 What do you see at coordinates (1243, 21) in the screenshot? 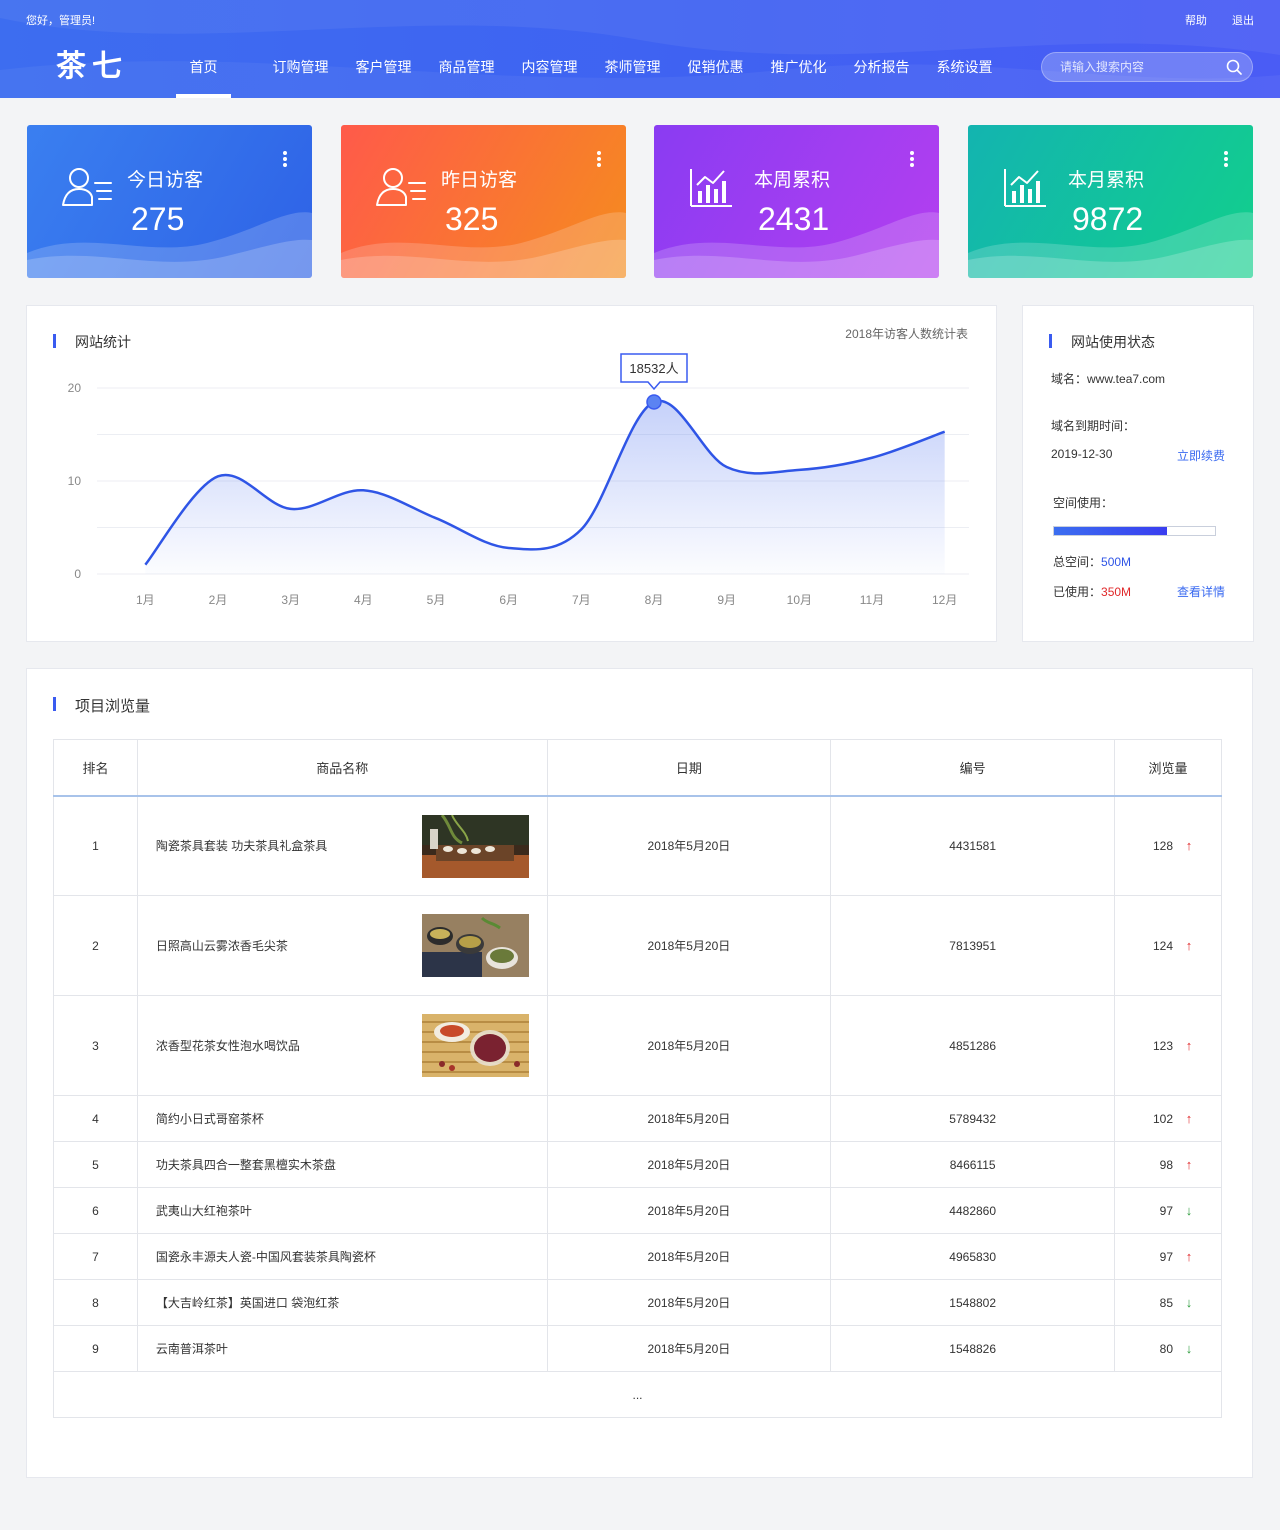
I see `logout-link: 退出` at bounding box center [1243, 21].